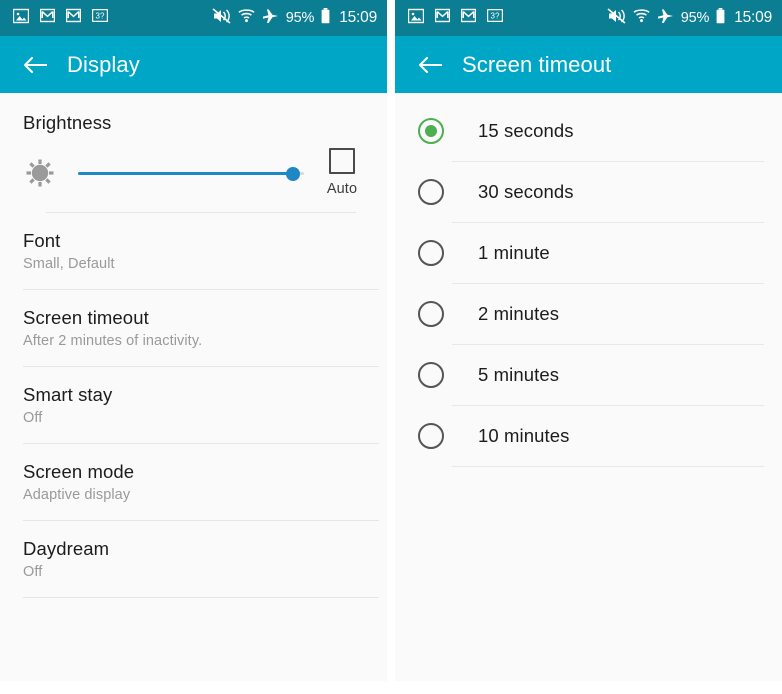 The height and width of the screenshot is (694, 782). What do you see at coordinates (193, 482) in the screenshot?
I see `setting-row-screen-mode: Screen mode Adaptive display` at bounding box center [193, 482].